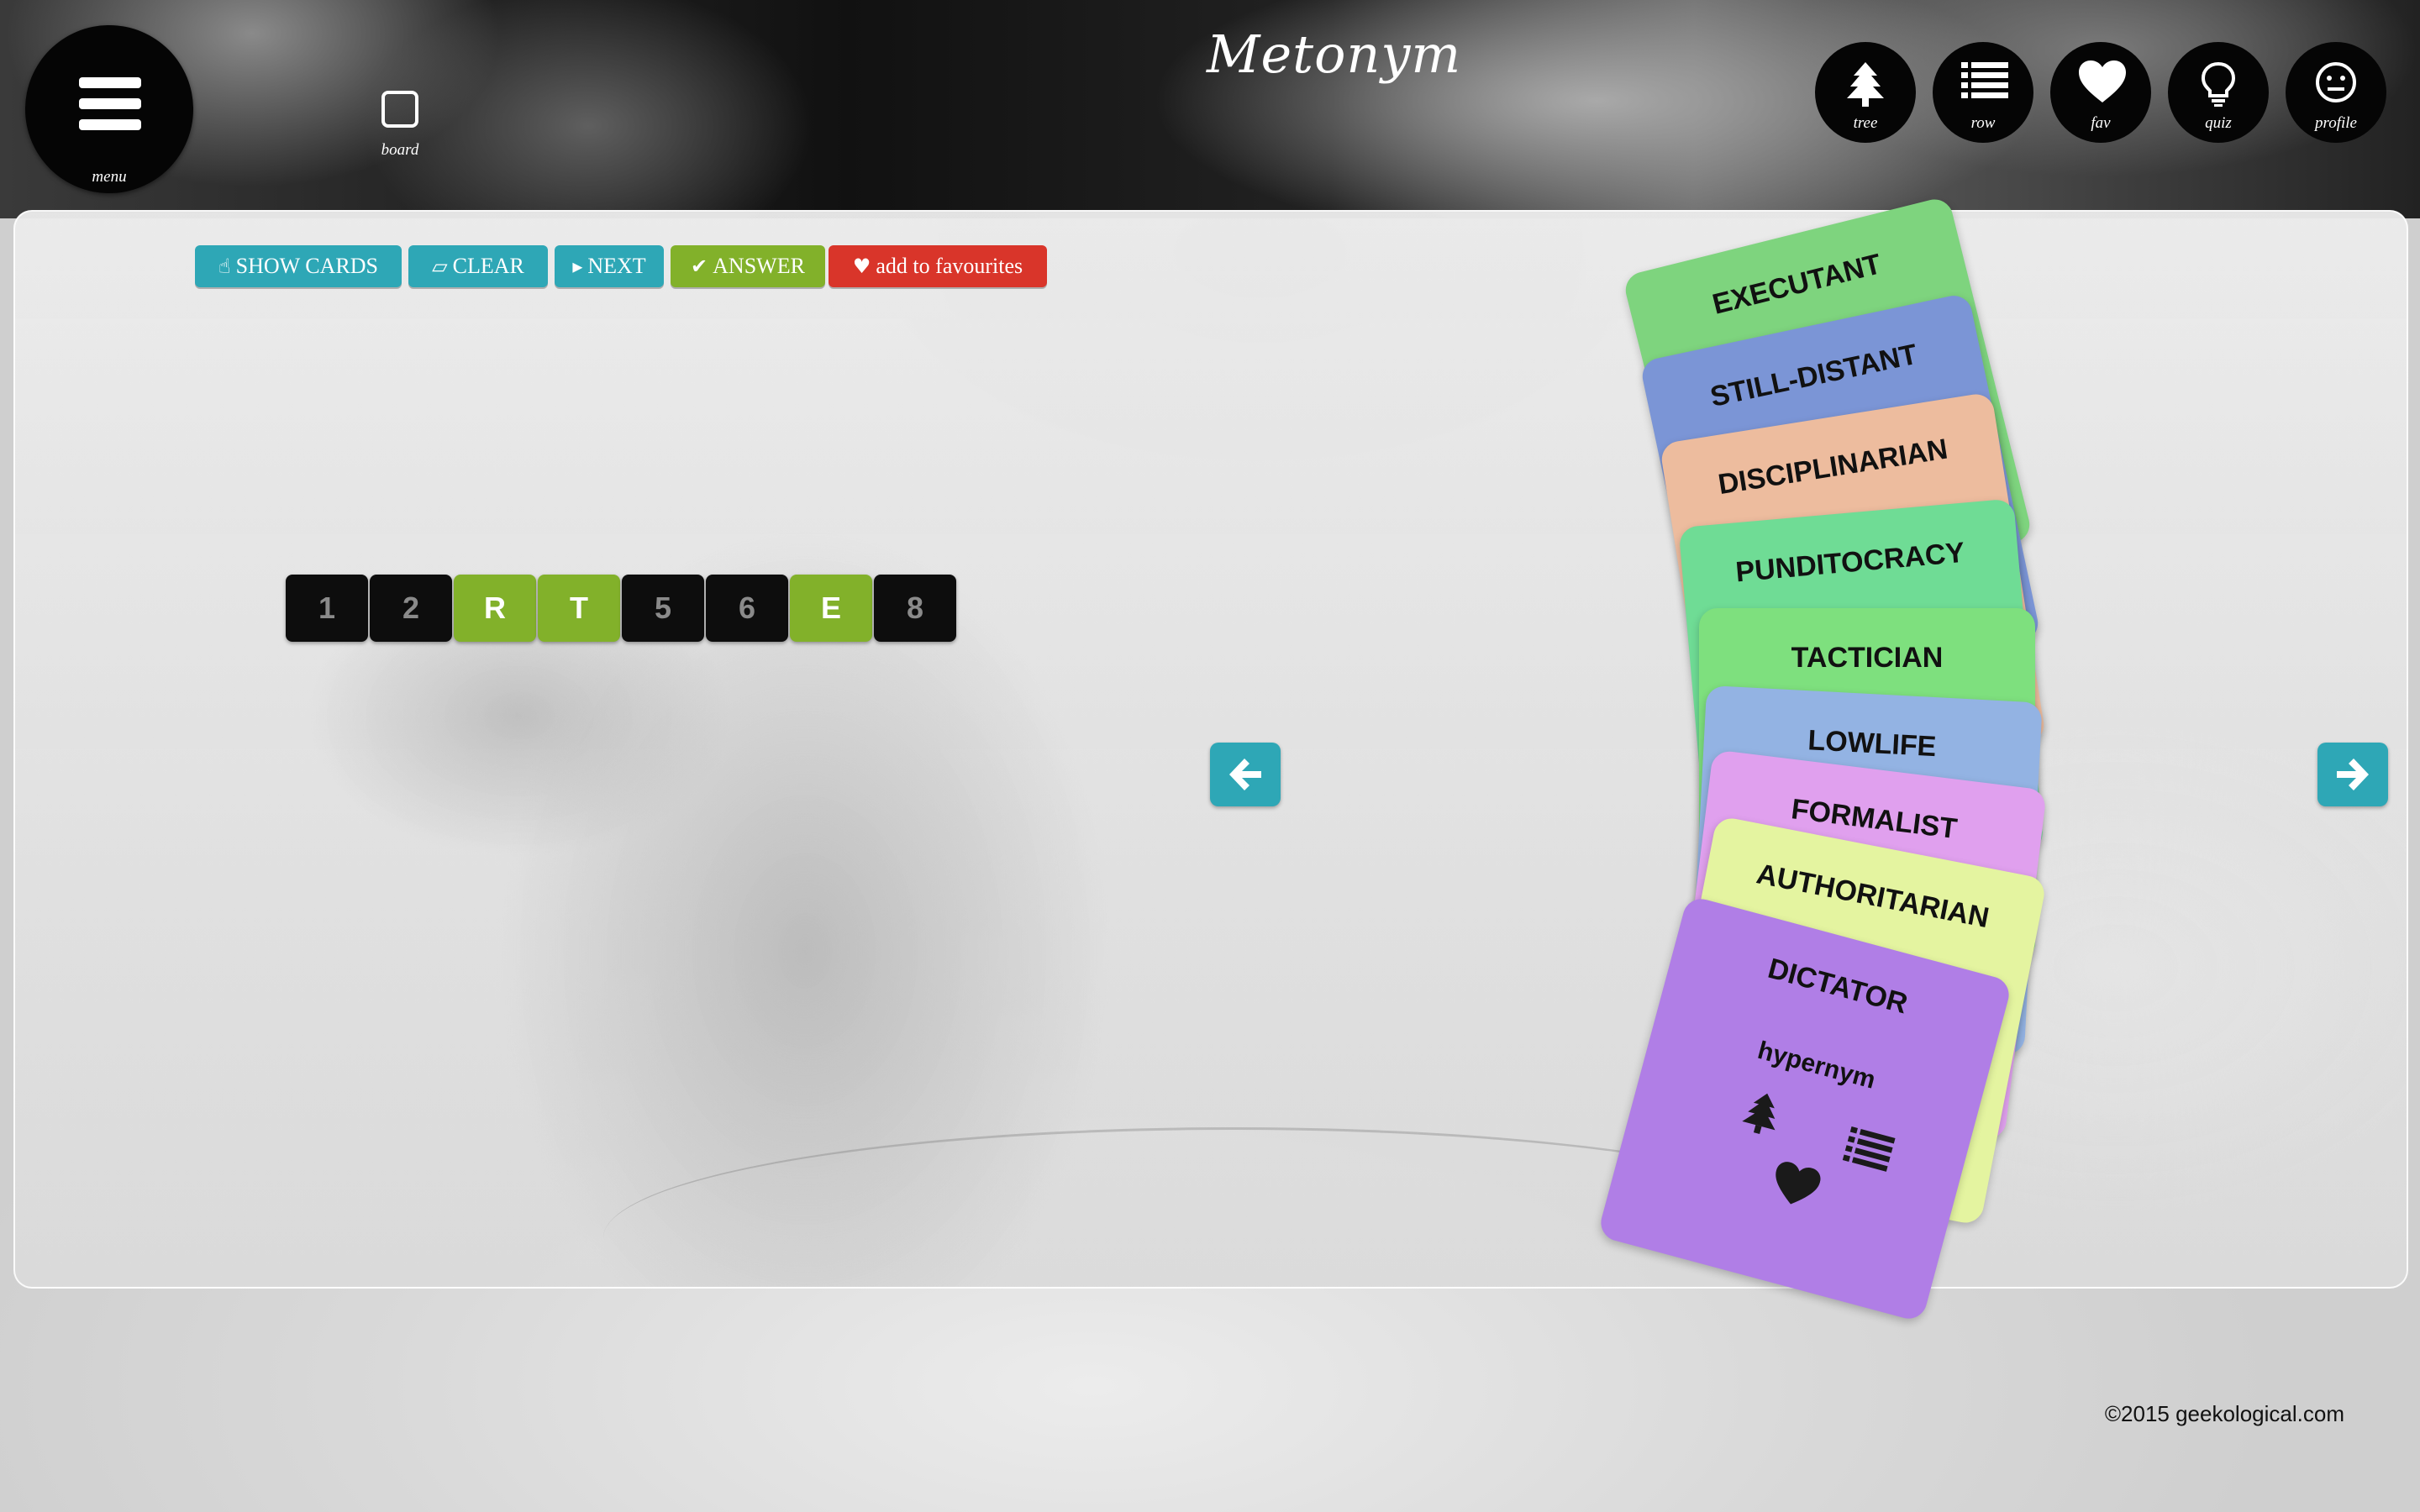 This screenshot has height=1512, width=2420. What do you see at coordinates (2218, 123) in the screenshot?
I see `nav-quiz-label: quiz` at bounding box center [2218, 123].